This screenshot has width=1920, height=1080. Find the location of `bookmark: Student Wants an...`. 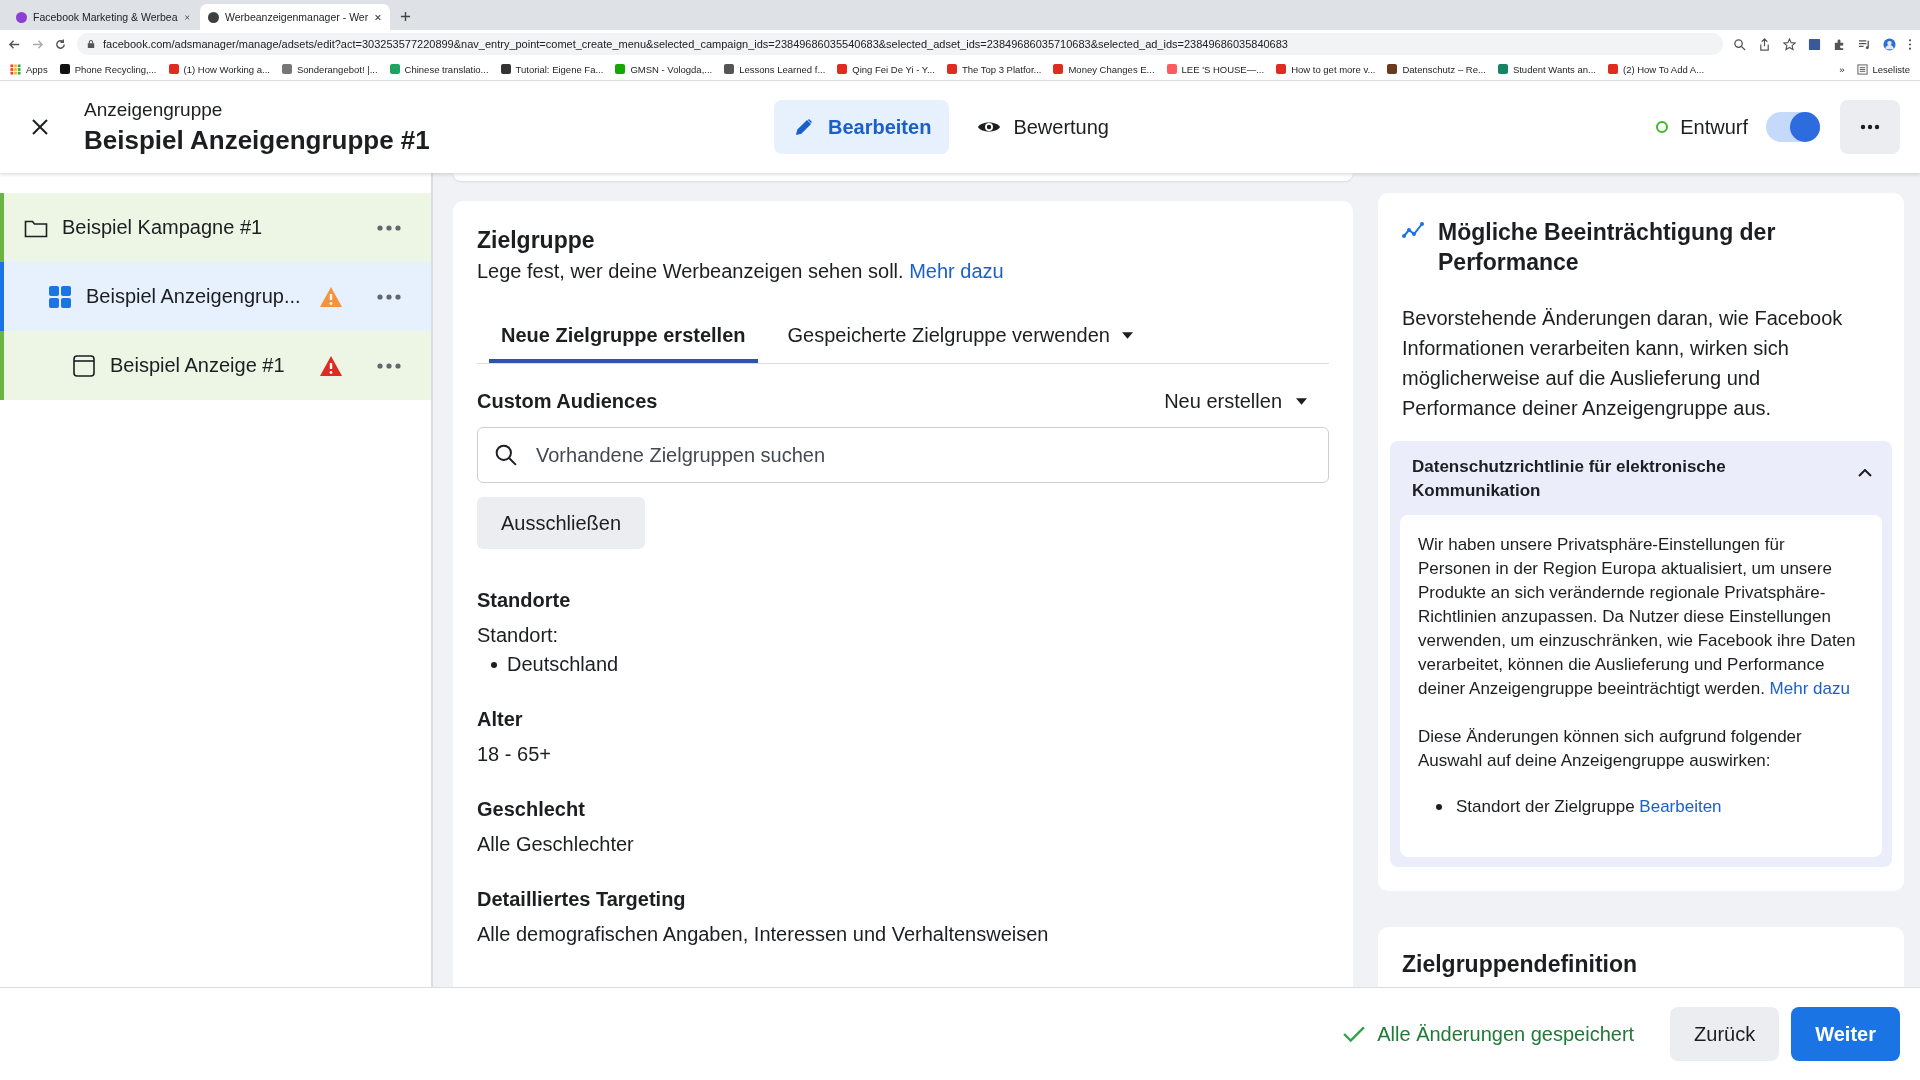

bookmark: Student Wants an... is located at coordinates (1546, 69).